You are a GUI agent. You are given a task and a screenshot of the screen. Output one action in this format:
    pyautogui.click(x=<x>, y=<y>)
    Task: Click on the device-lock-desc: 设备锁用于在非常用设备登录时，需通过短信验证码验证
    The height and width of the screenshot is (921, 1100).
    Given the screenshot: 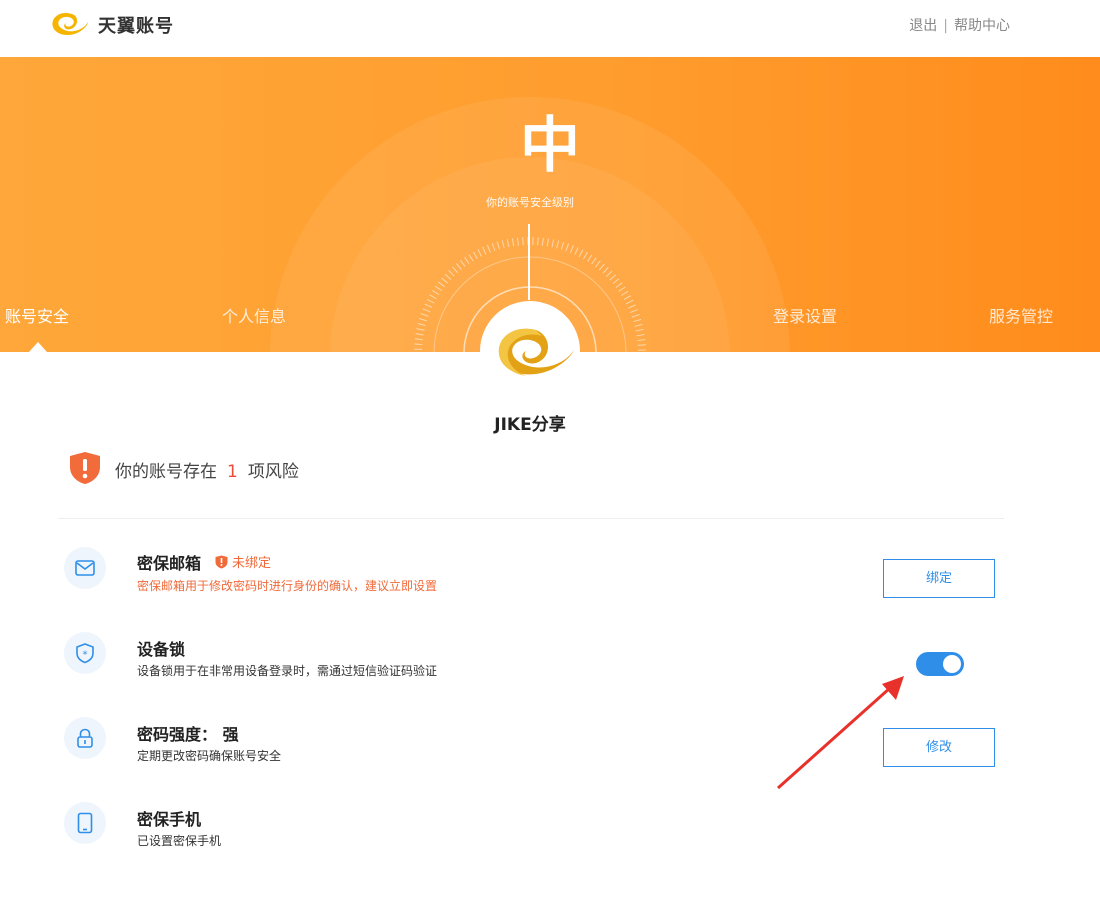 What is the action you would take?
    pyautogui.click(x=287, y=671)
    